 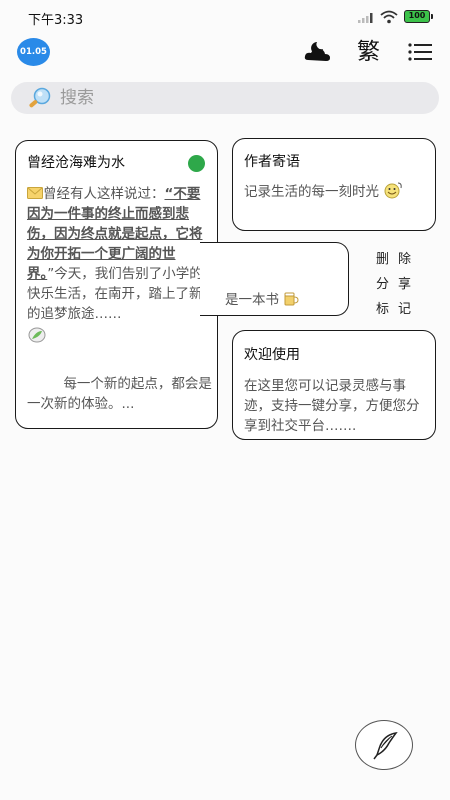 I want to click on note-body: 在这里您可以记录灵感与事迹，支持一键分享，方便您分享到社交平台……., so click(x=332, y=406).